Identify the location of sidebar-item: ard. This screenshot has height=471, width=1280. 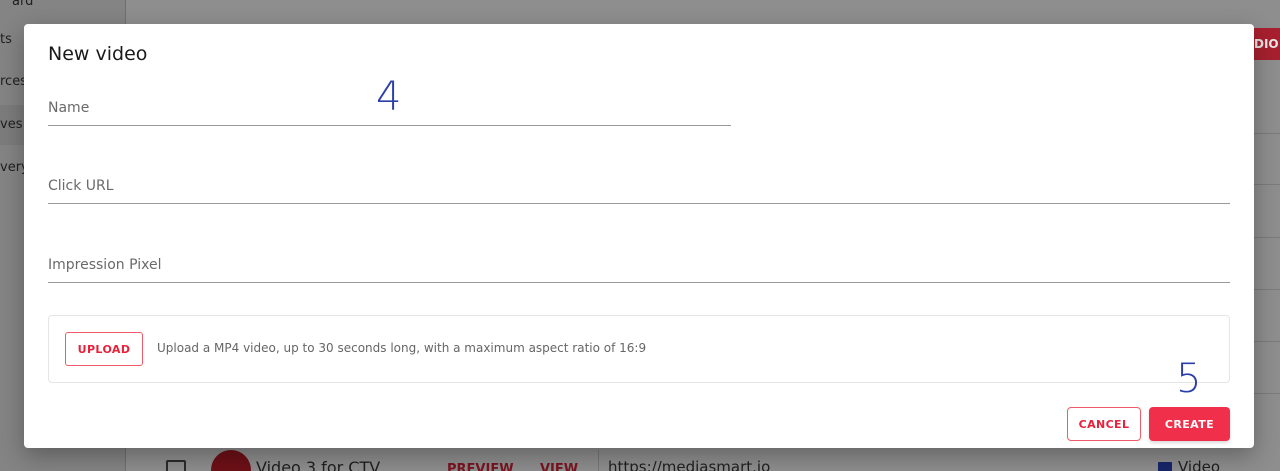
(22, 4).